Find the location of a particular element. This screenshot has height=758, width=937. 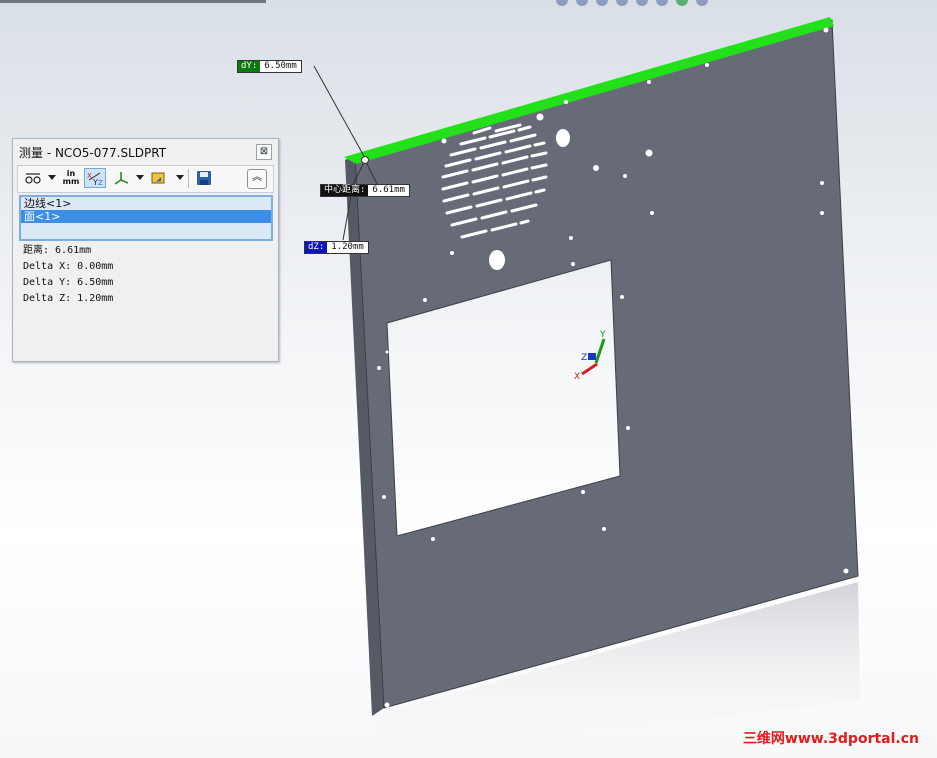

watermark: 三维网www.3dportal.cn is located at coordinates (830, 739).